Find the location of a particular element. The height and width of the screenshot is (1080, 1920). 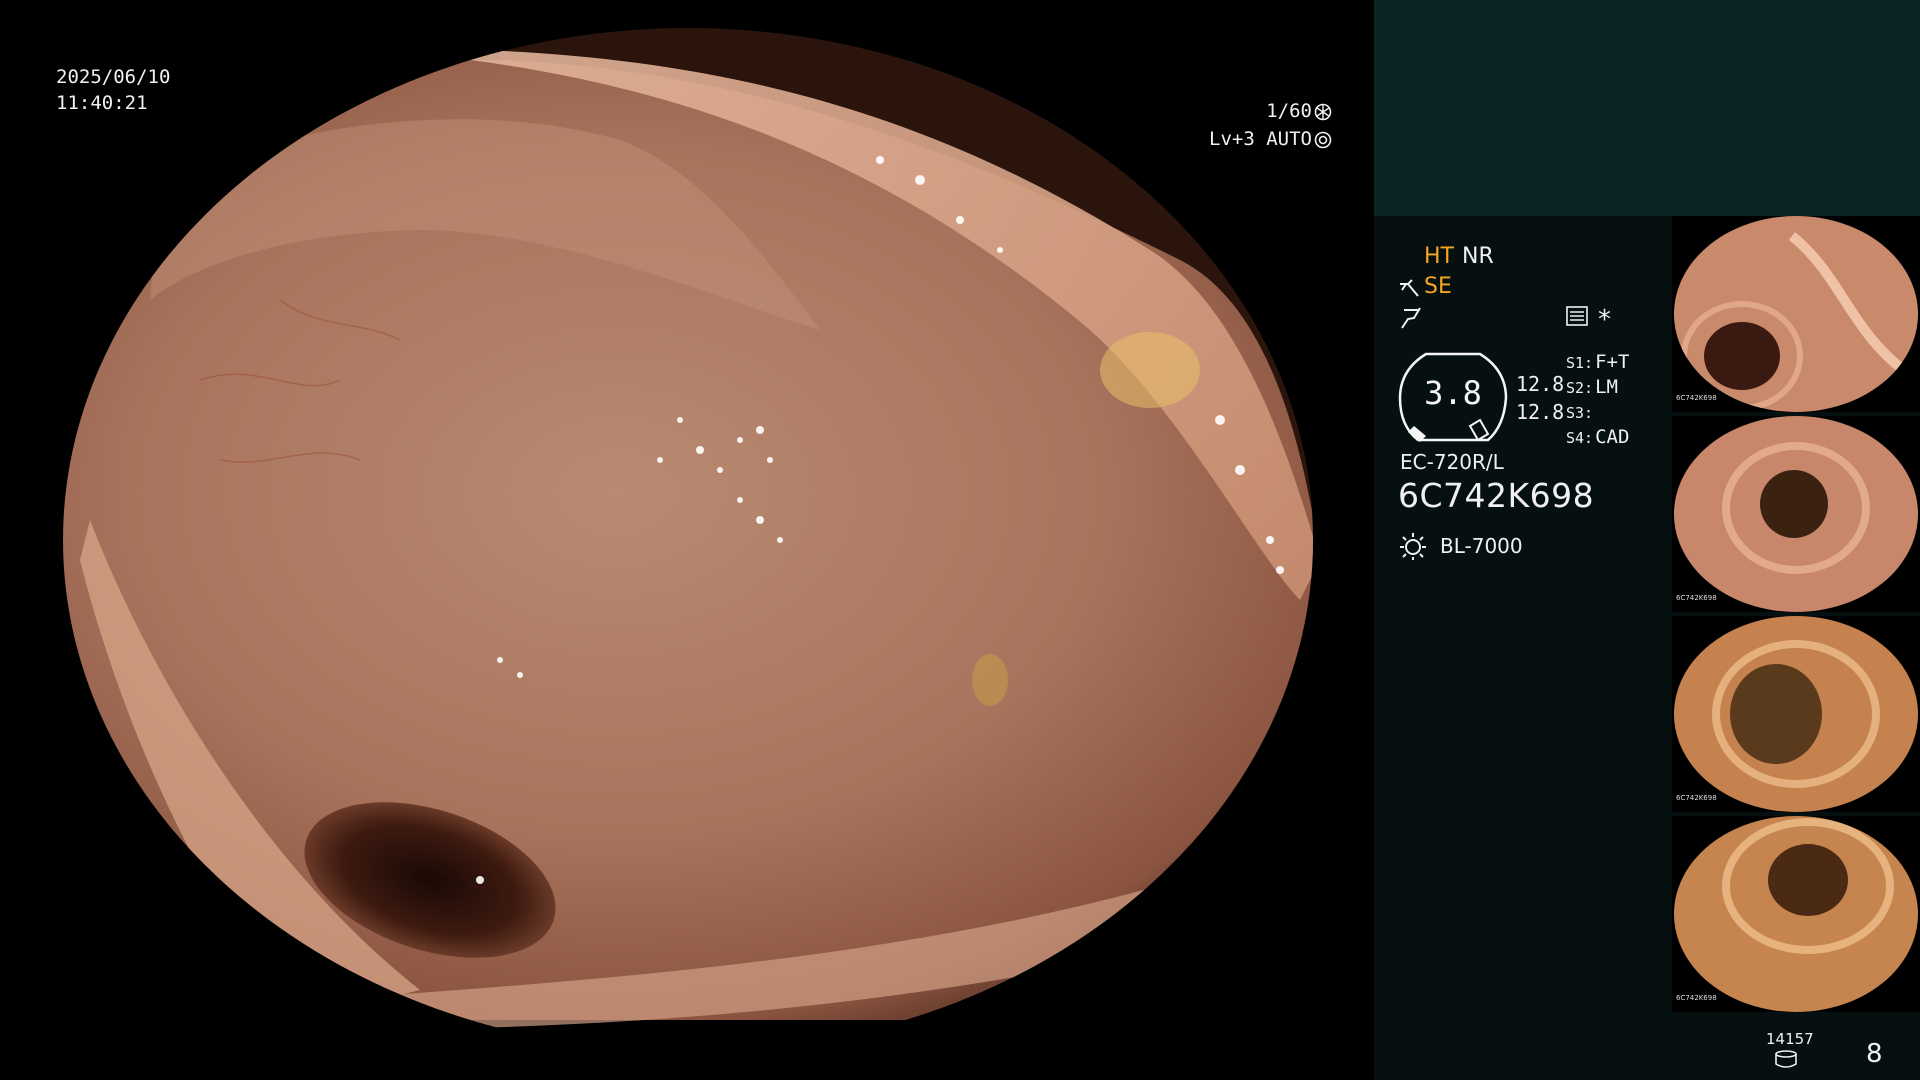

page-number: 8 is located at coordinates (1874, 1054).